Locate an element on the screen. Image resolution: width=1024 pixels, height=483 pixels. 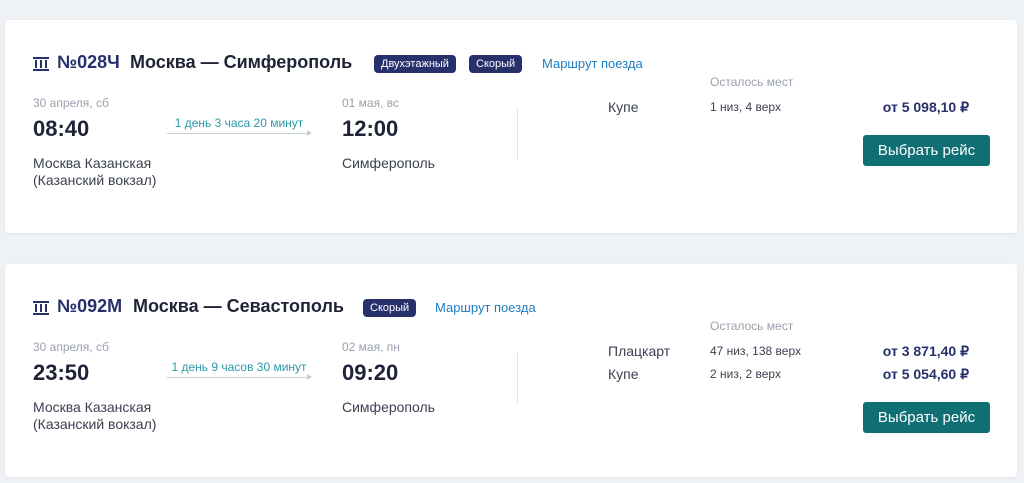
arrival-time: 09:20 is located at coordinates (370, 372).